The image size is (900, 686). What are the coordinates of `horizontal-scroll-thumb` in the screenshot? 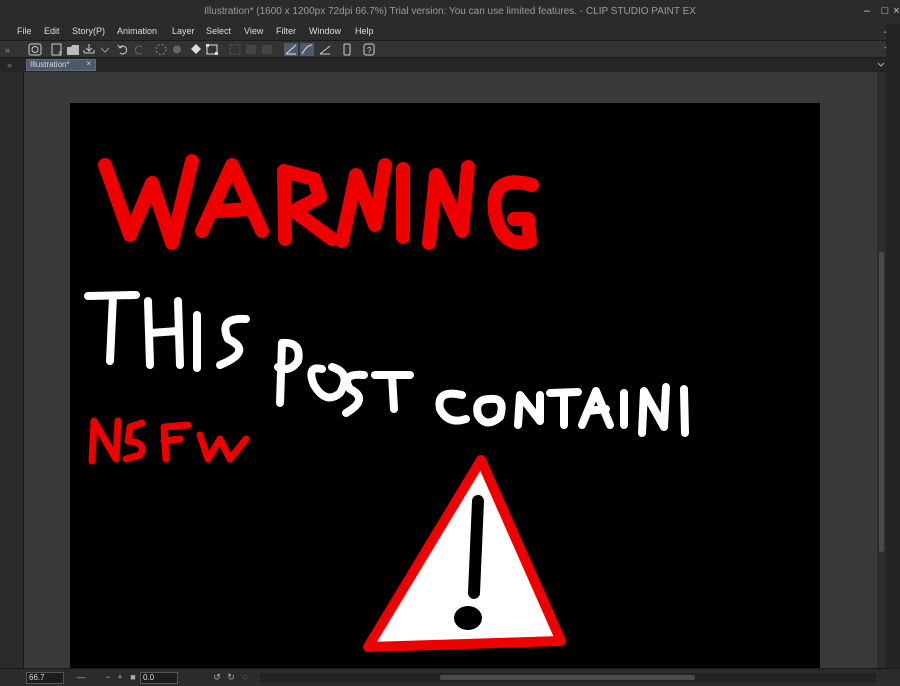 It's located at (567, 677).